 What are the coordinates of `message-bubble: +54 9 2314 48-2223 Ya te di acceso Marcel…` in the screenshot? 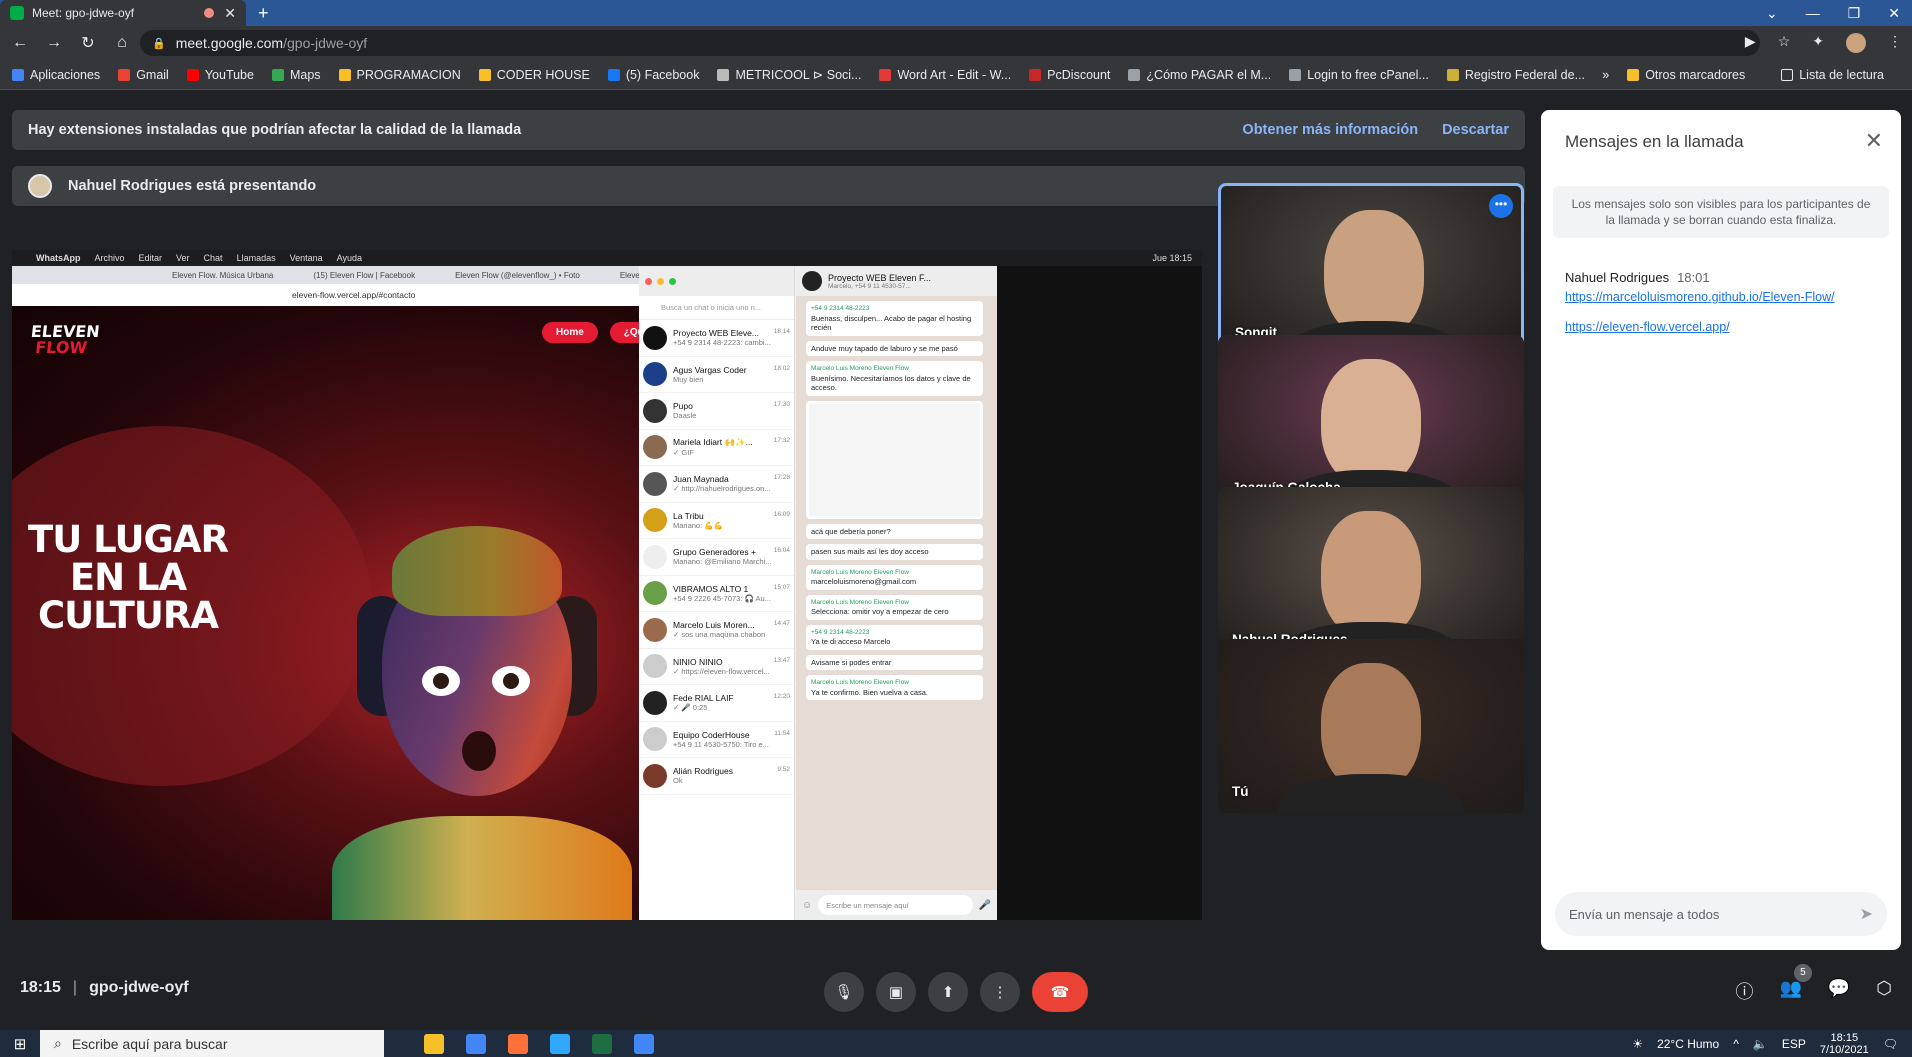 It's located at (894, 637).